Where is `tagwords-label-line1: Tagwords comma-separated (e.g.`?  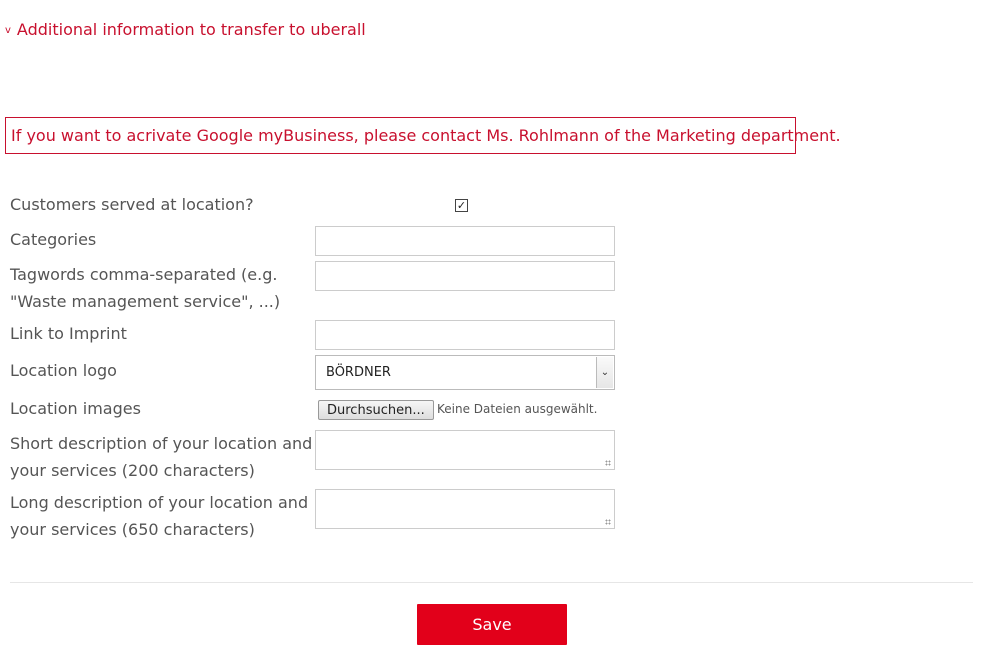 tagwords-label-line1: Tagwords comma-separated (e.g. is located at coordinates (144, 274).